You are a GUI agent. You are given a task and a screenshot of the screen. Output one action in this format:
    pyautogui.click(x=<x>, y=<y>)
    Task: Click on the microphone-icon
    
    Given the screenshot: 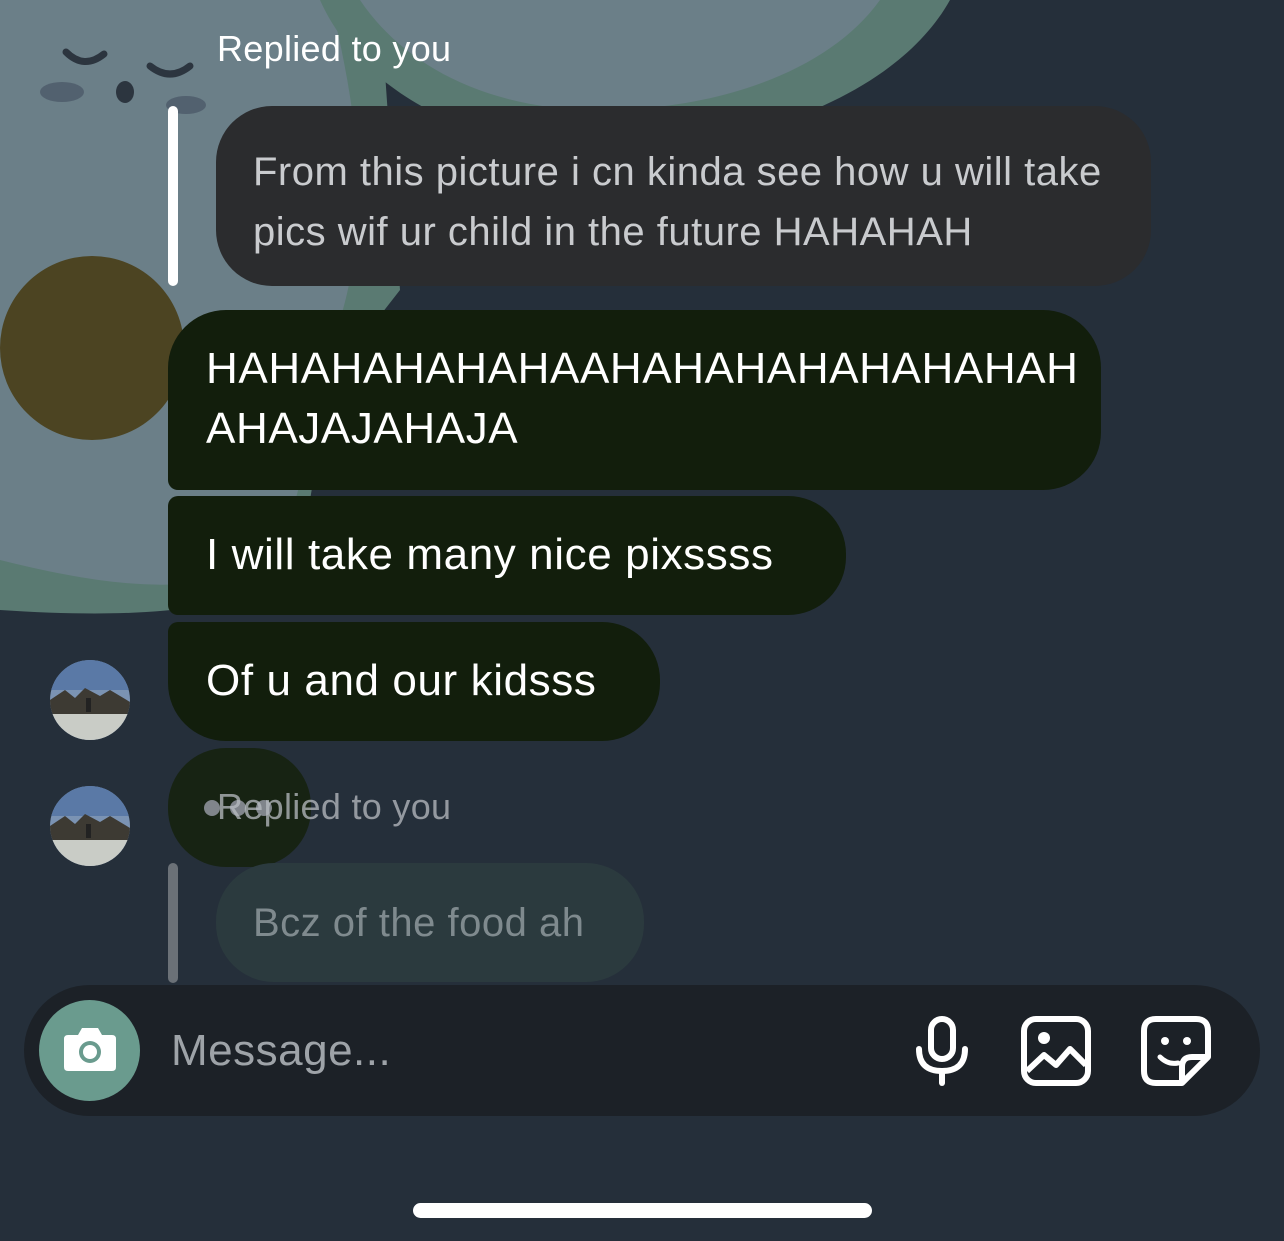 What is the action you would take?
    pyautogui.click(x=942, y=1051)
    